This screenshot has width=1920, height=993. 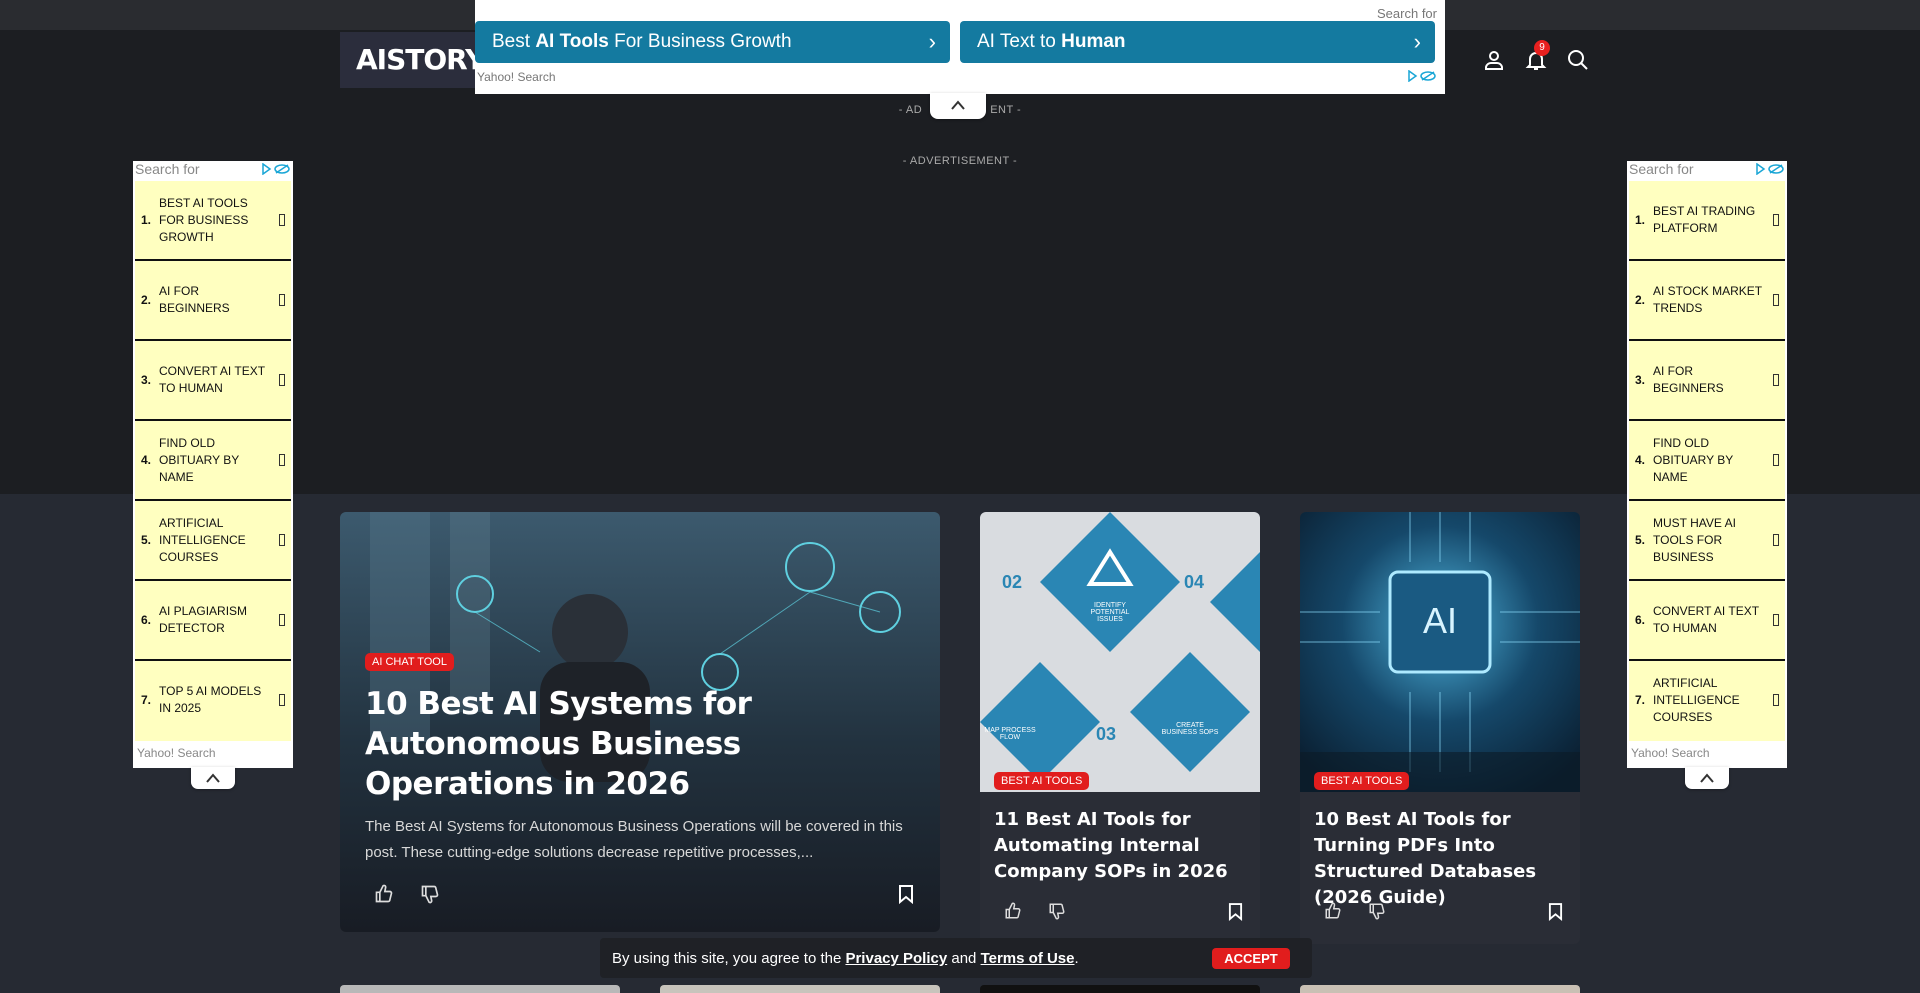 I want to click on terms-of-use-link: Terms of Use, so click(x=1028, y=958).